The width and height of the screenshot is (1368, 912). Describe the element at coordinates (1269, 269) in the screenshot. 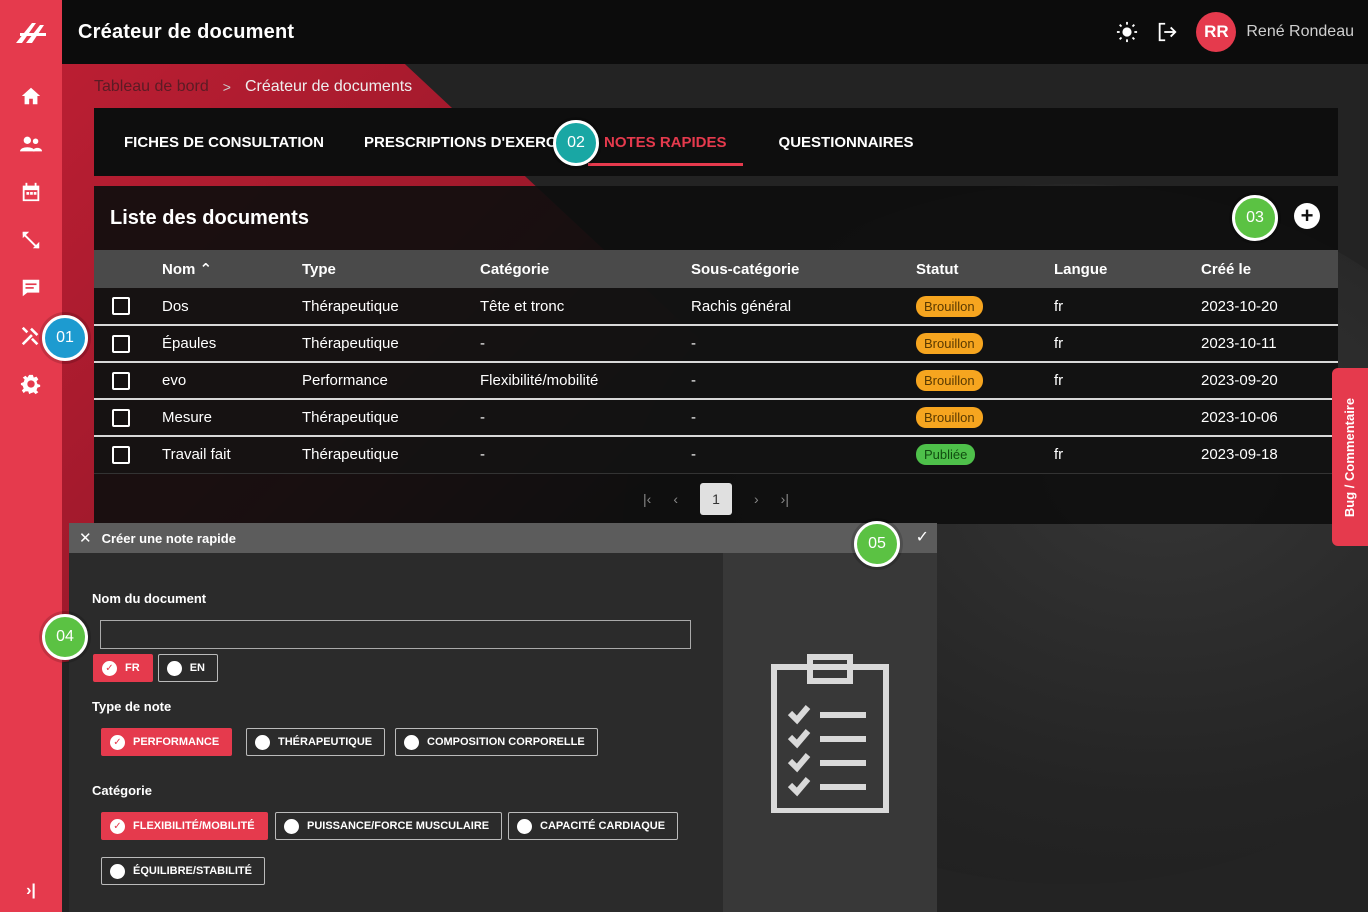

I see `column-created: Créé le` at that location.